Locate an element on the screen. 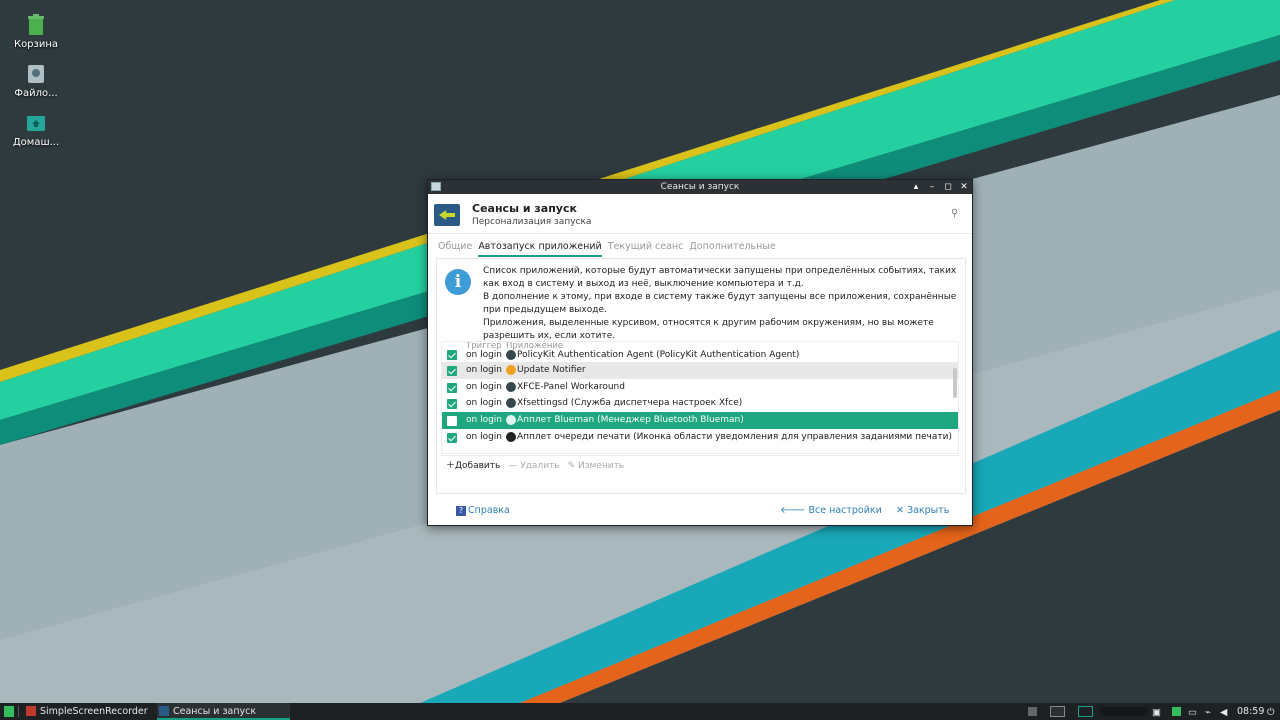 This screenshot has width=1280, height=720. list-scrollbar is located at coordinates (955, 383).